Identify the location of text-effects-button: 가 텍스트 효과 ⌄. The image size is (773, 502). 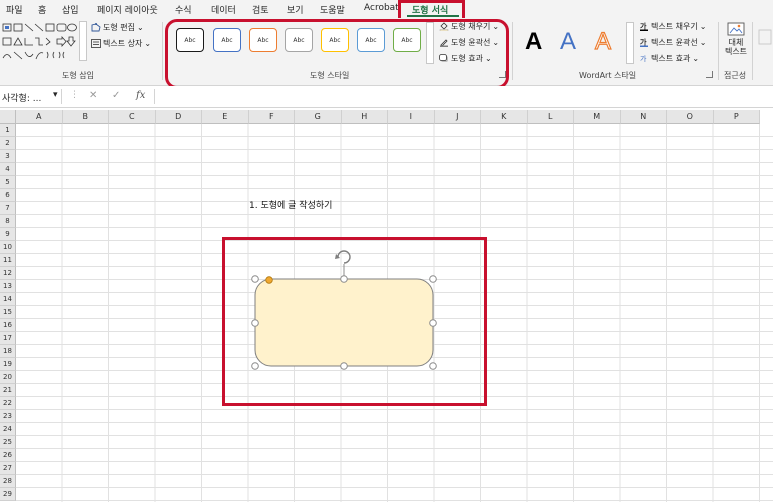
(669, 58).